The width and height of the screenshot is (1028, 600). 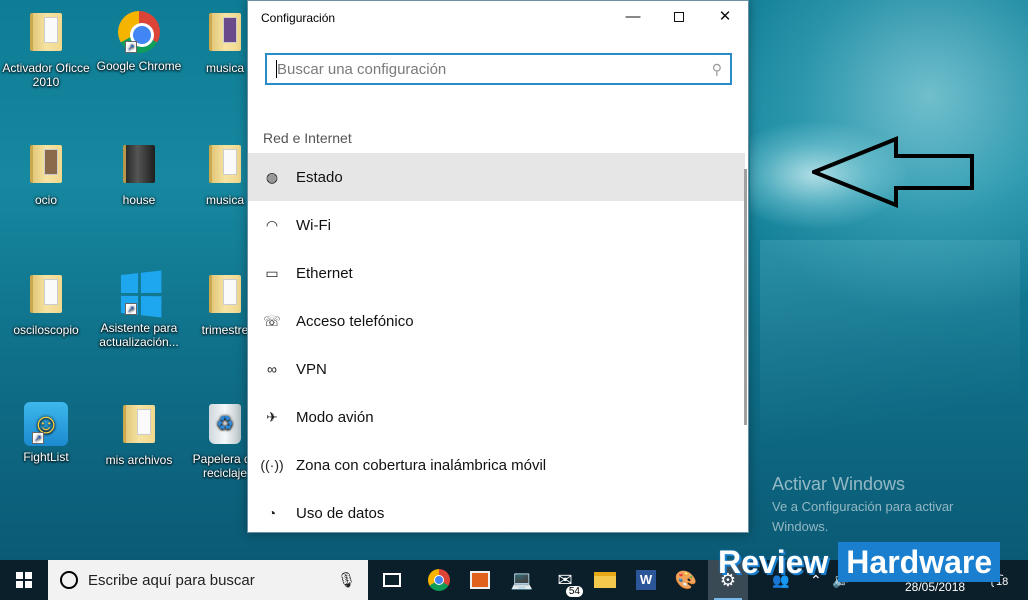 I want to click on file-explorer-icon, so click(x=605, y=580).